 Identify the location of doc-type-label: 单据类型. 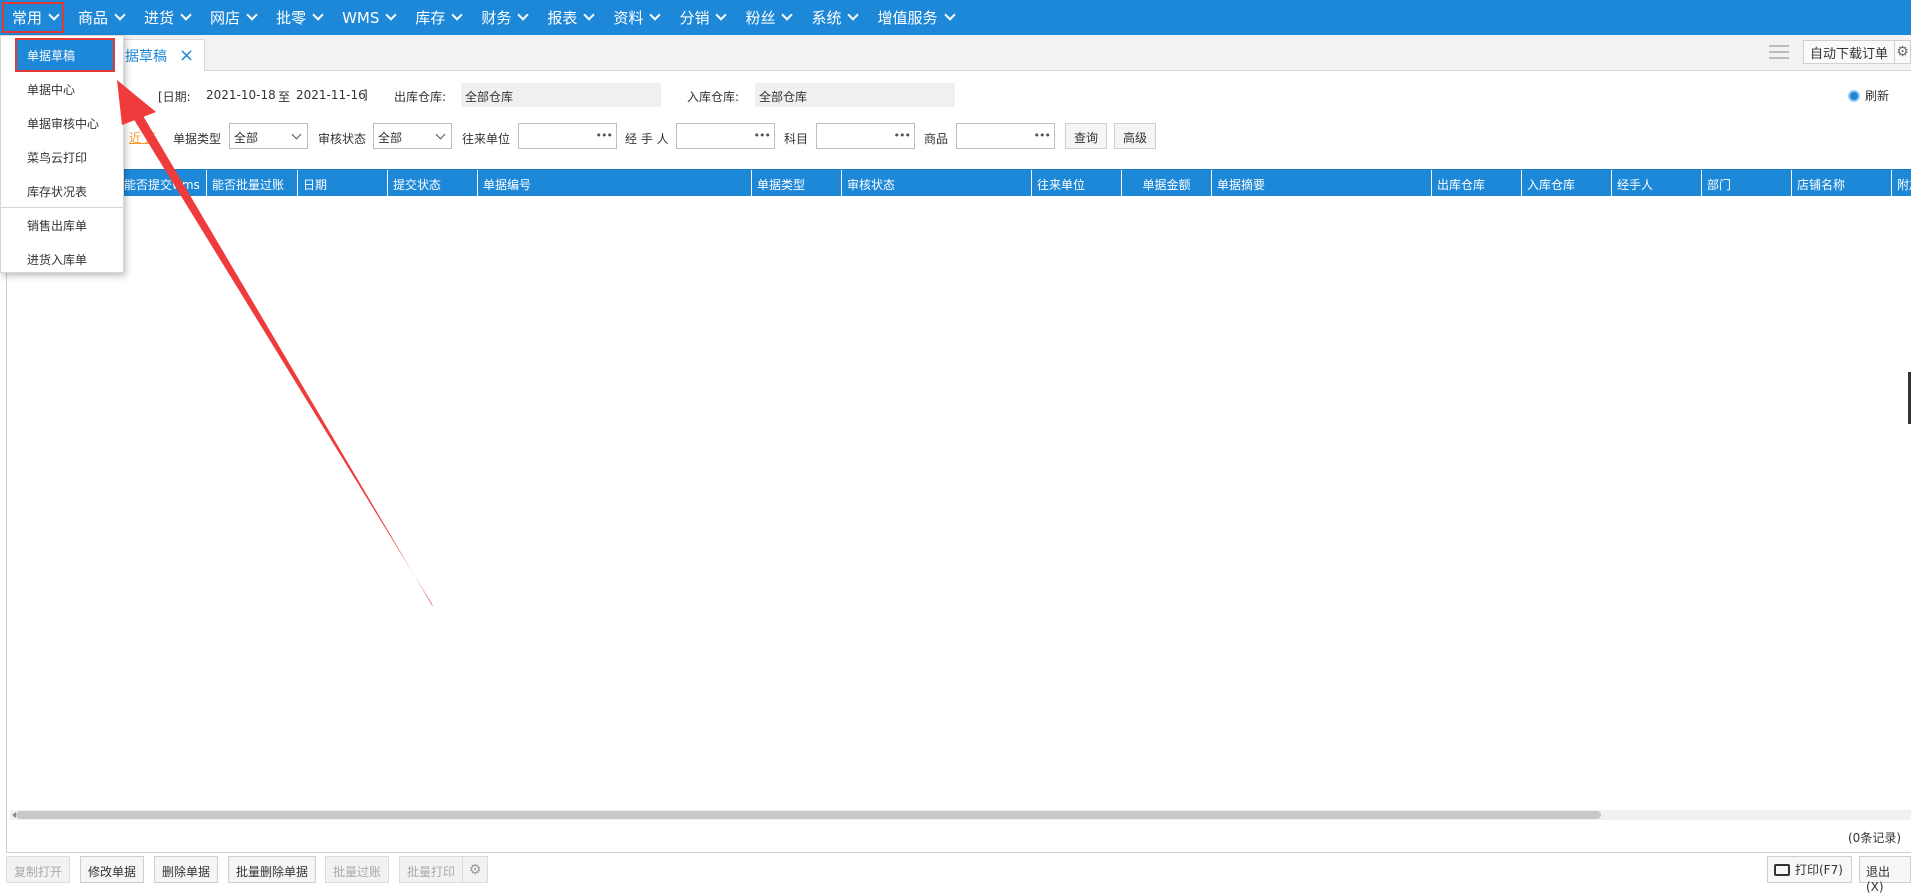
(197, 139).